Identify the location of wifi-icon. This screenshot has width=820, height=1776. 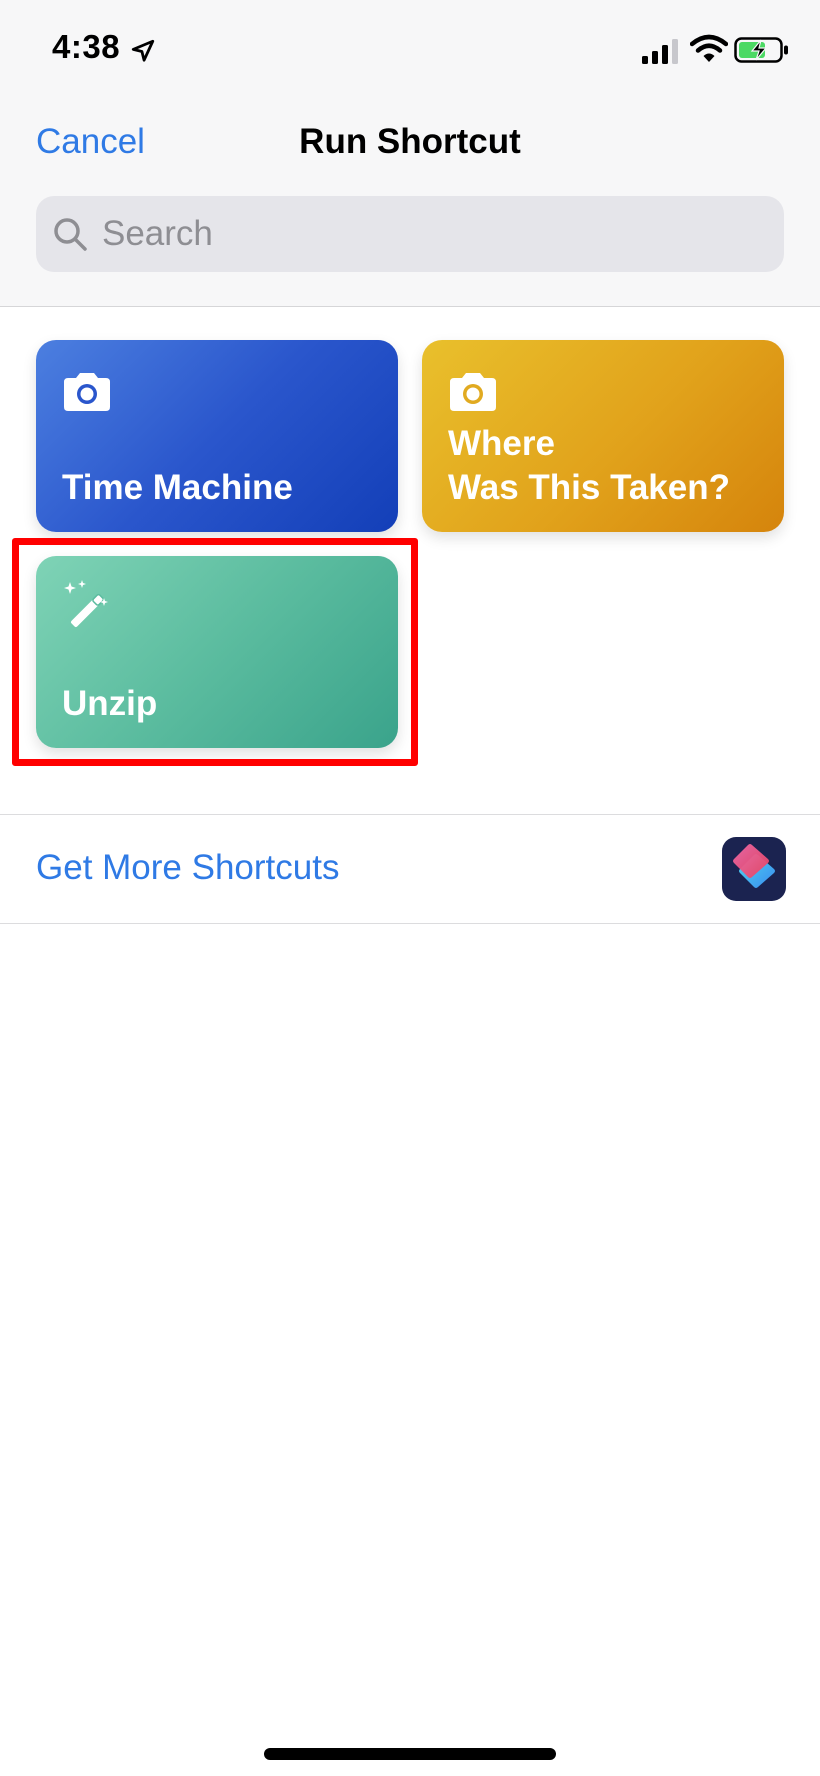
(709, 48).